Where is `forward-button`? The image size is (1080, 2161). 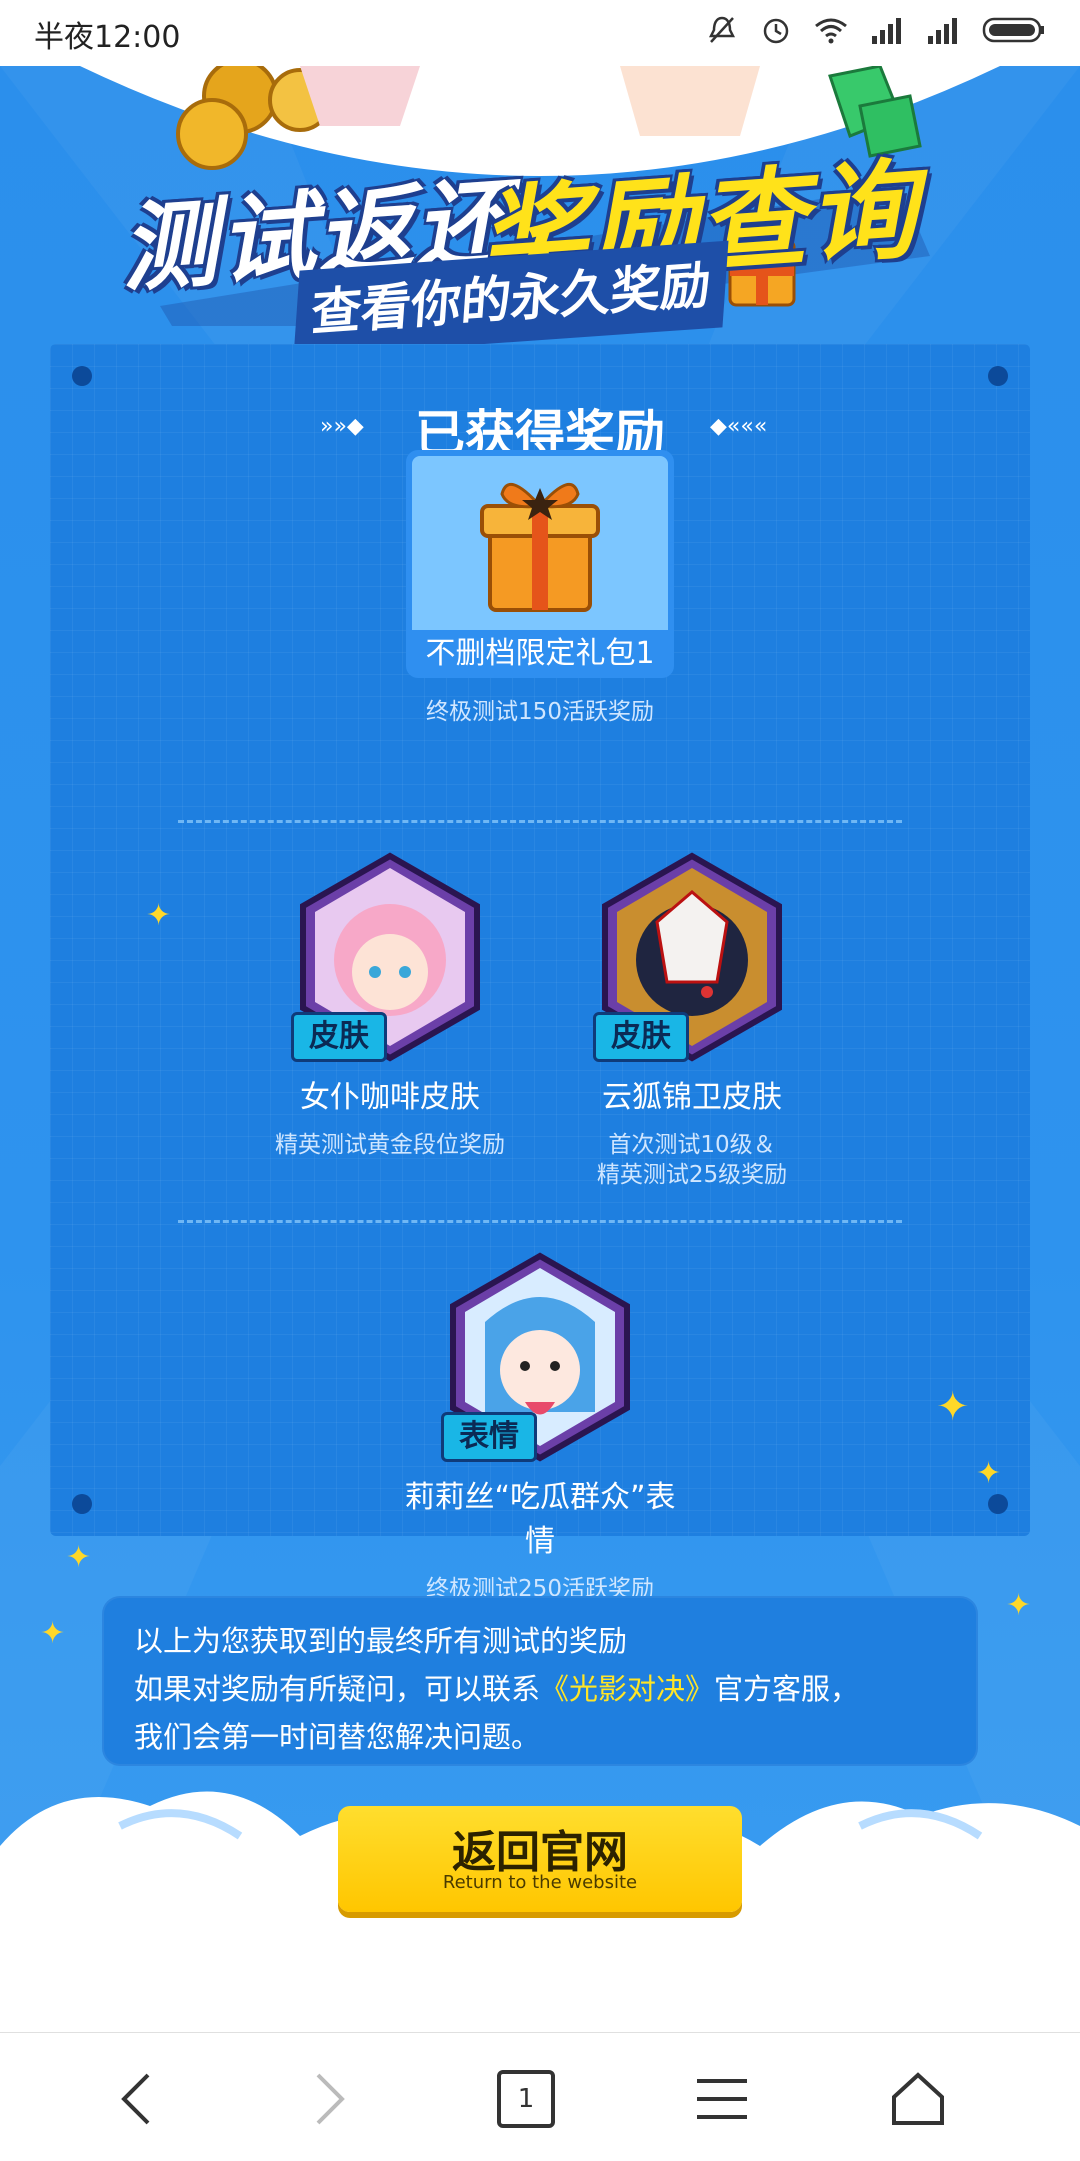 forward-button is located at coordinates (330, 2099).